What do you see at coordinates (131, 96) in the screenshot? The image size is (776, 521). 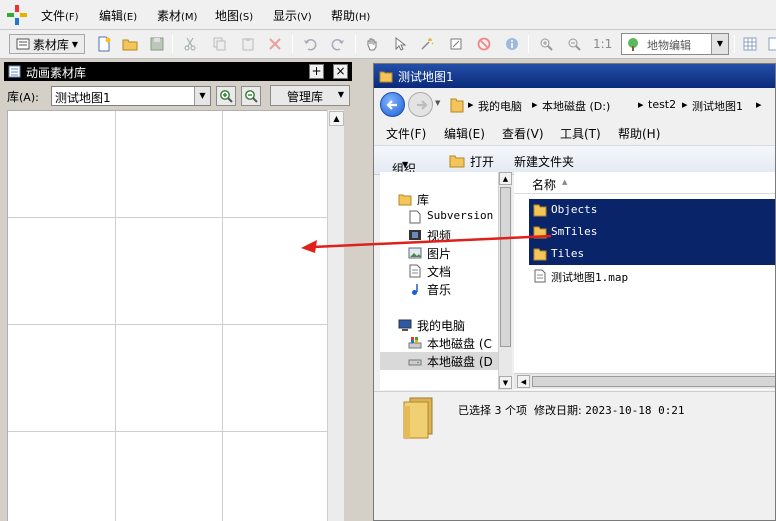 I see `library-combo: 测试地图1 ▼` at bounding box center [131, 96].